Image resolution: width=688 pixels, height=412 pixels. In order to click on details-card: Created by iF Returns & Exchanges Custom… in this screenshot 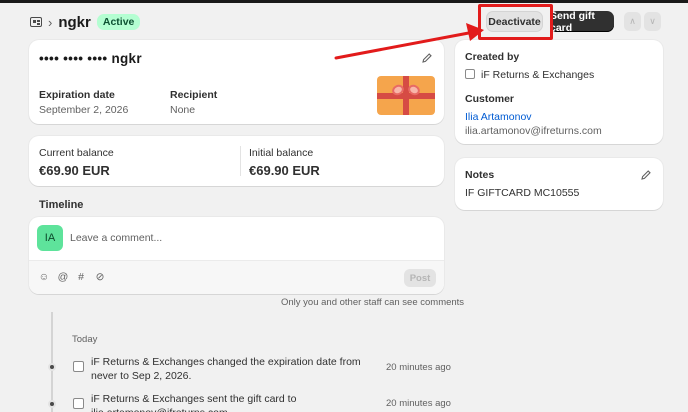, I will do `click(559, 92)`.